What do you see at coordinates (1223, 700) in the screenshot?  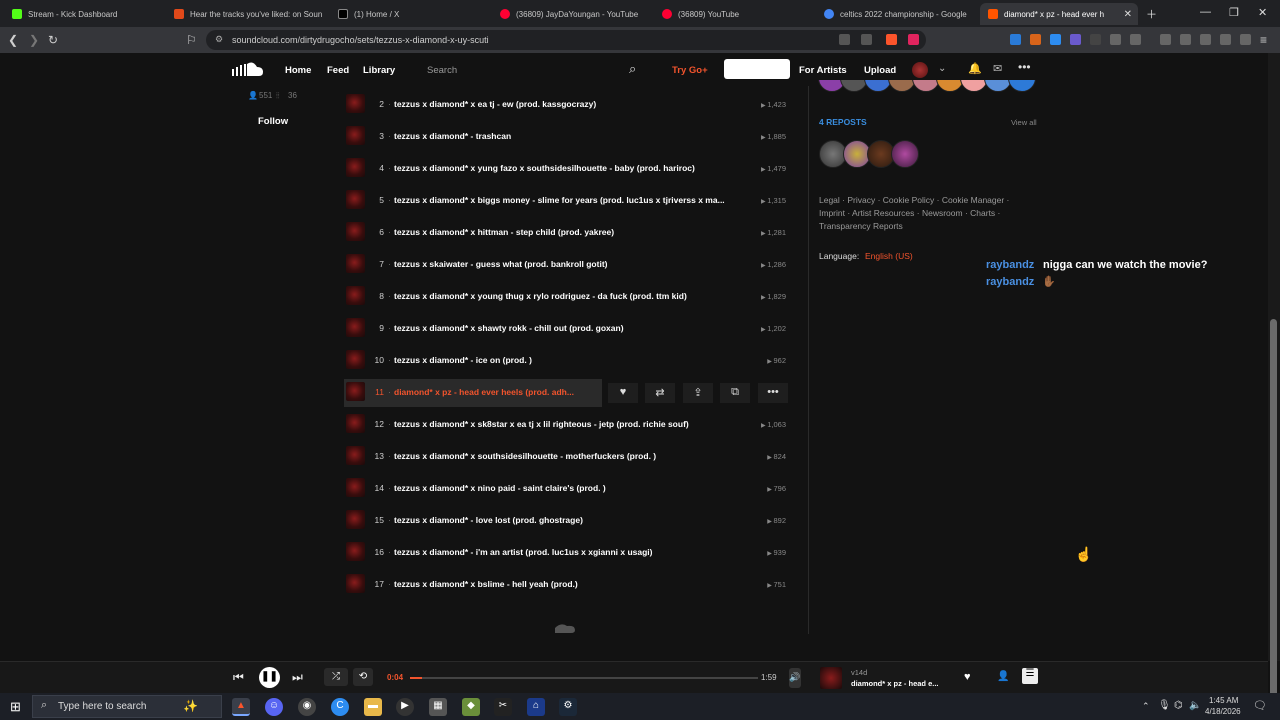 I see `clock-time: 1:45 AM` at bounding box center [1223, 700].